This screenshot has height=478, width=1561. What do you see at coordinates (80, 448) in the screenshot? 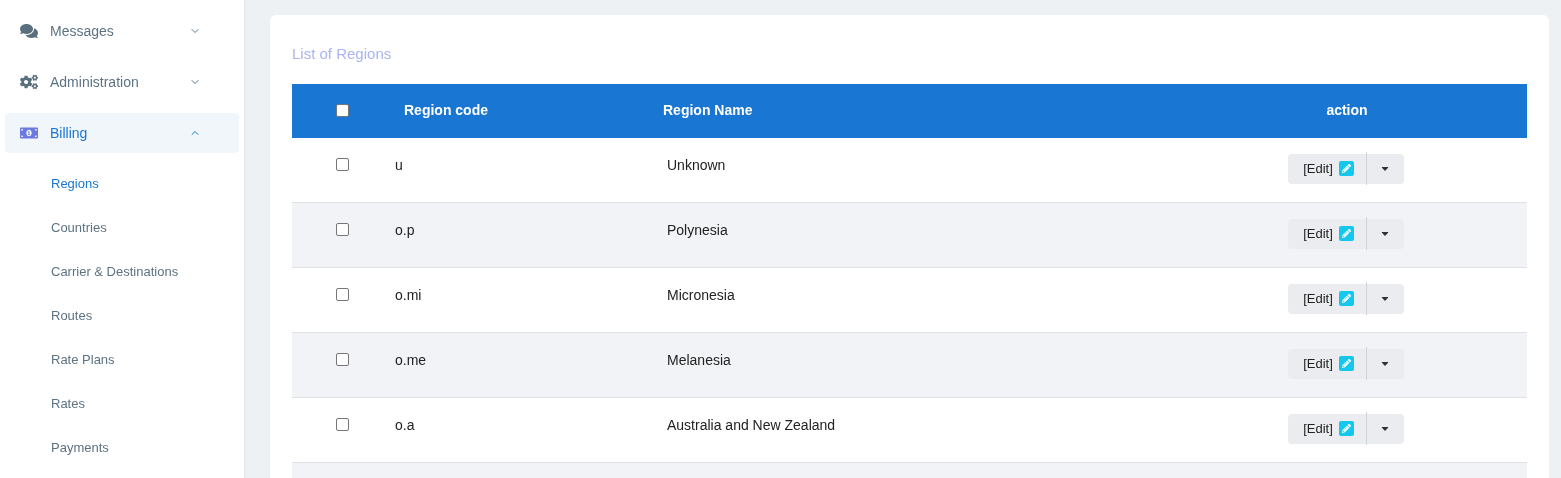
I see `sidebar-subitem: Payments` at bounding box center [80, 448].